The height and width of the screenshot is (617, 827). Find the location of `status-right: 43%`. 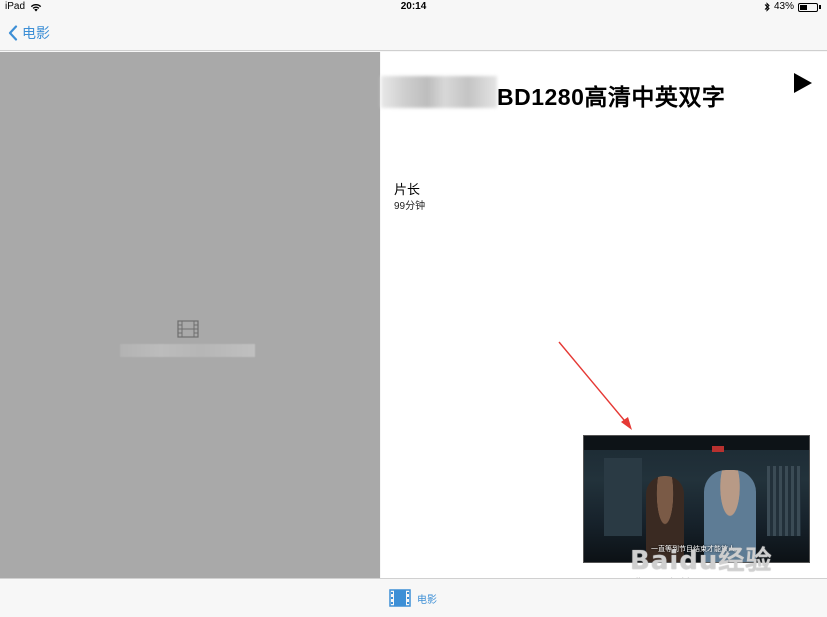

status-right: 43% is located at coordinates (792, 7).